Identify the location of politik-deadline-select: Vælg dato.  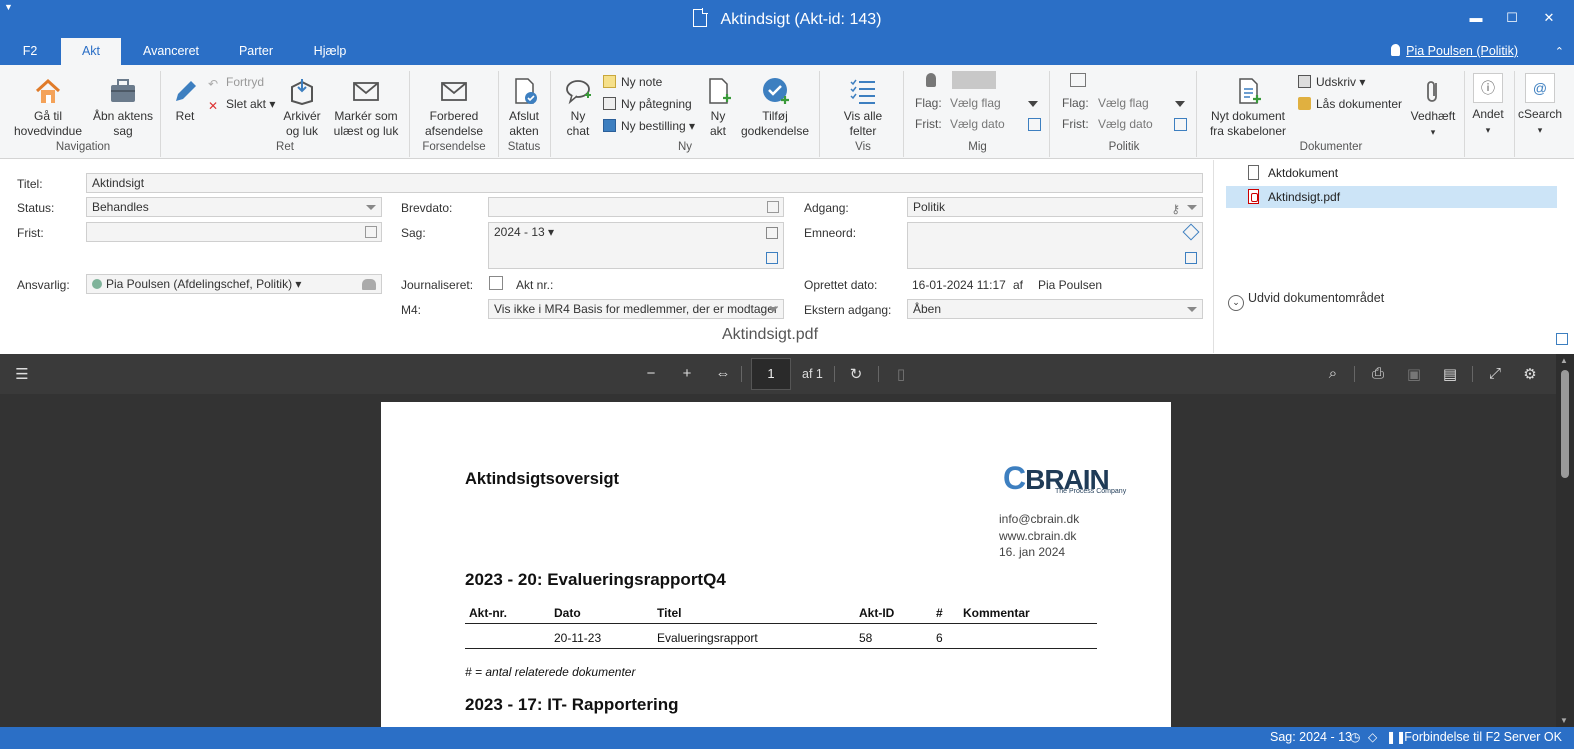
(1125, 124).